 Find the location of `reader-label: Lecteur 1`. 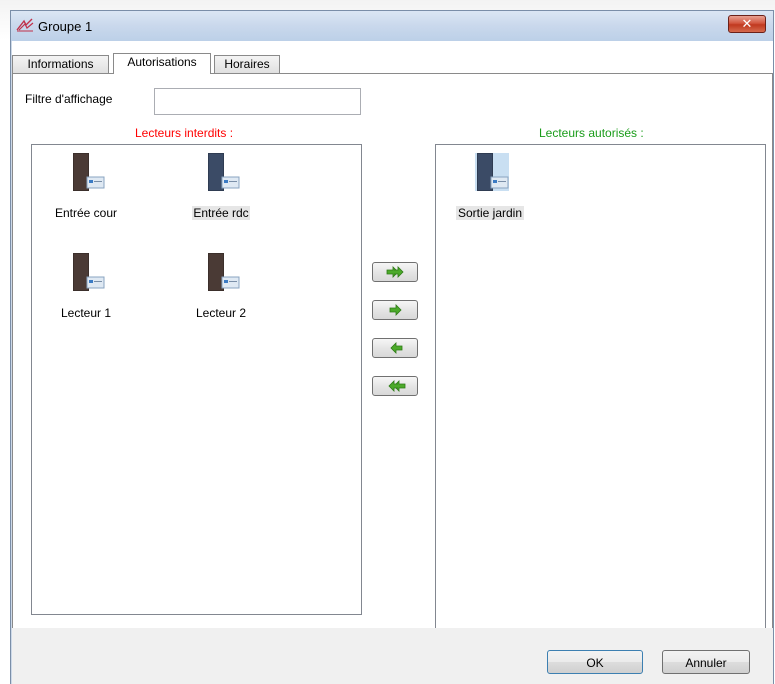

reader-label: Lecteur 1 is located at coordinates (86, 313).